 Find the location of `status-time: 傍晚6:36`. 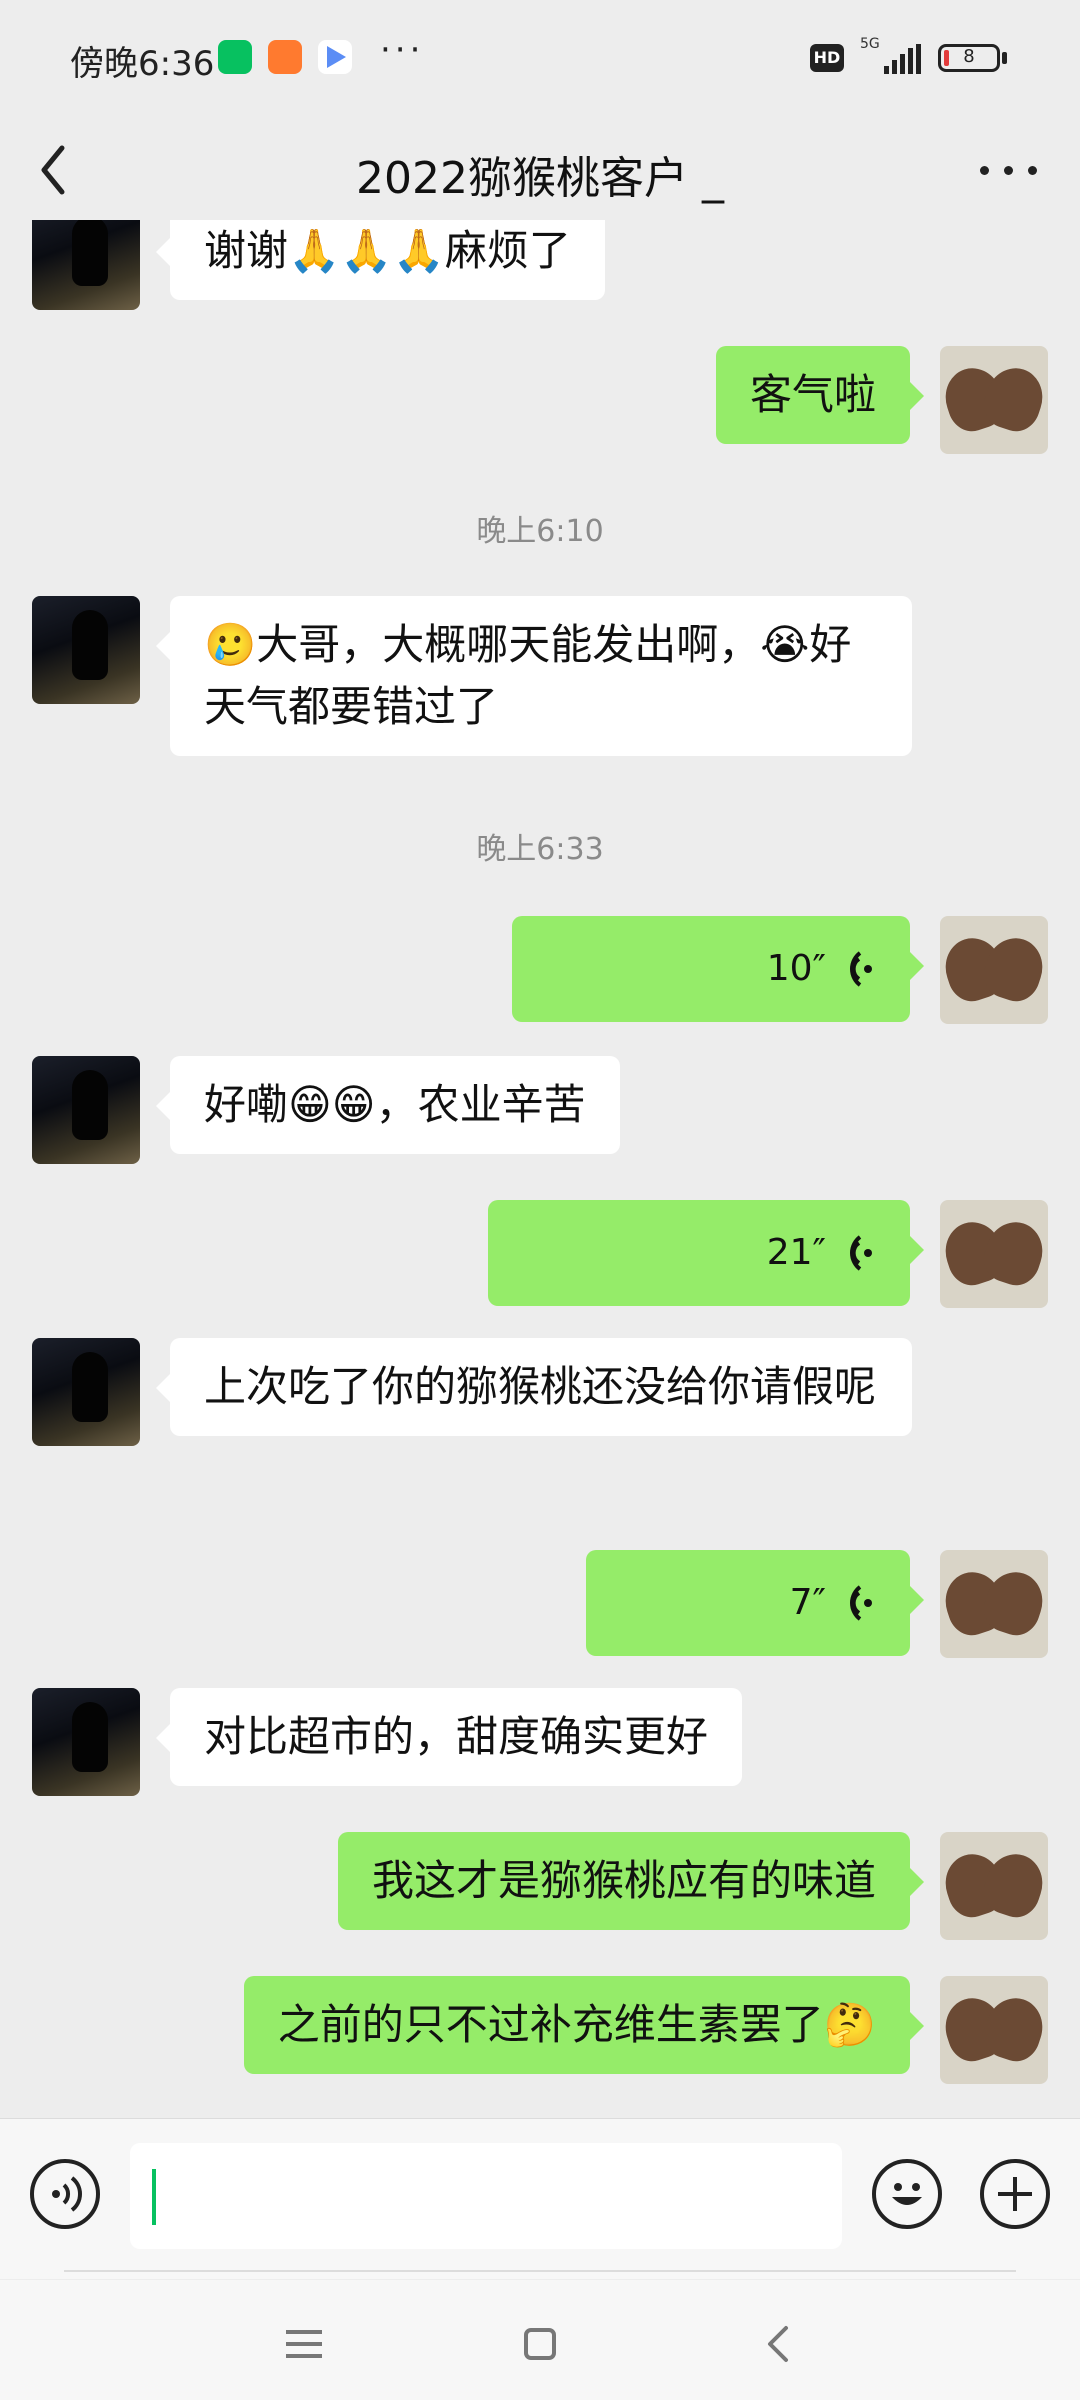

status-time: 傍晚6:36 is located at coordinates (142, 64).